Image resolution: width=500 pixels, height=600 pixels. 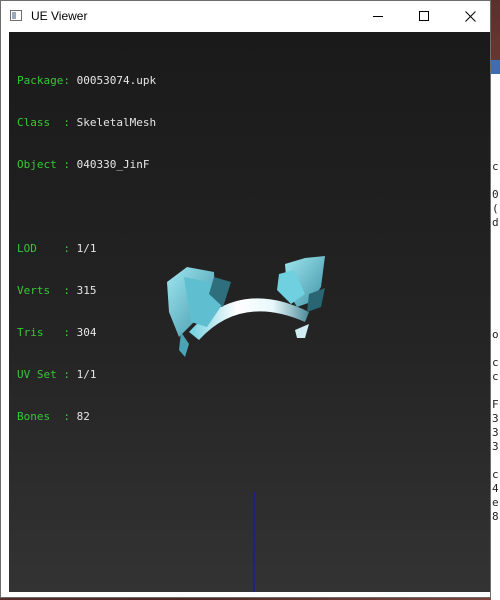 What do you see at coordinates (184, 344) in the screenshot?
I see `left-ear-tip` at bounding box center [184, 344].